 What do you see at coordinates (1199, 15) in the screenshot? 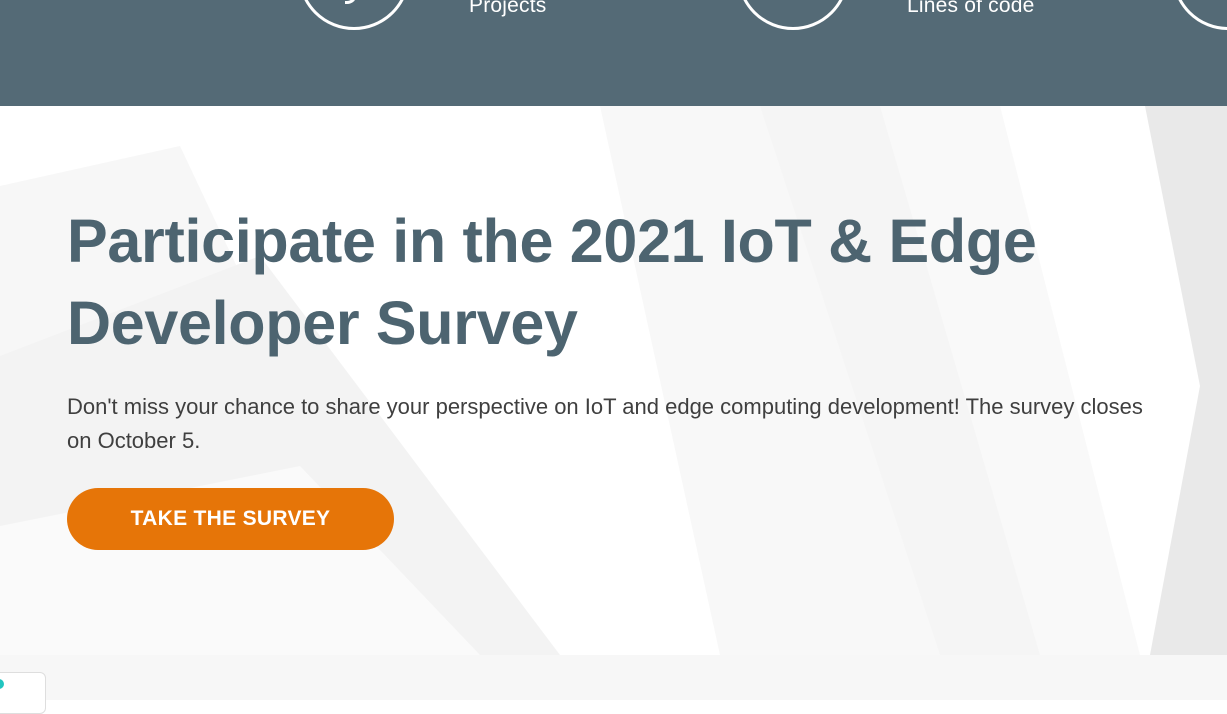
I see `third-stat-icon` at bounding box center [1199, 15].